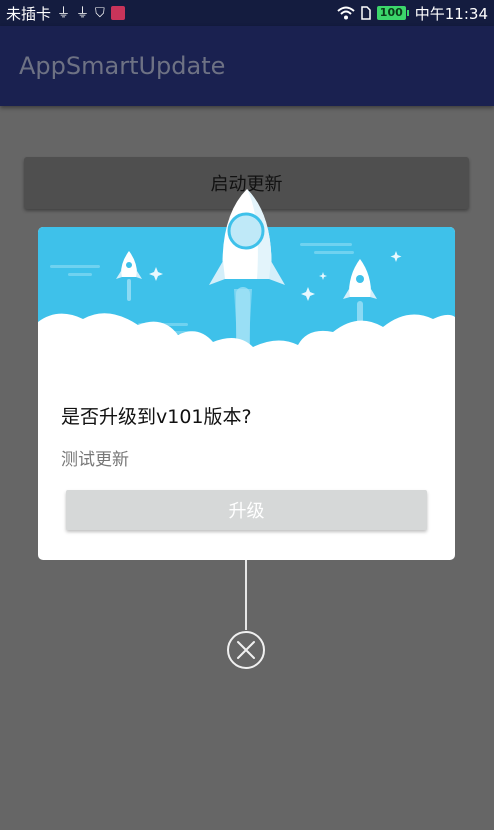 The width and height of the screenshot is (494, 830). I want to click on upgrade-label: 升级, so click(246, 511).